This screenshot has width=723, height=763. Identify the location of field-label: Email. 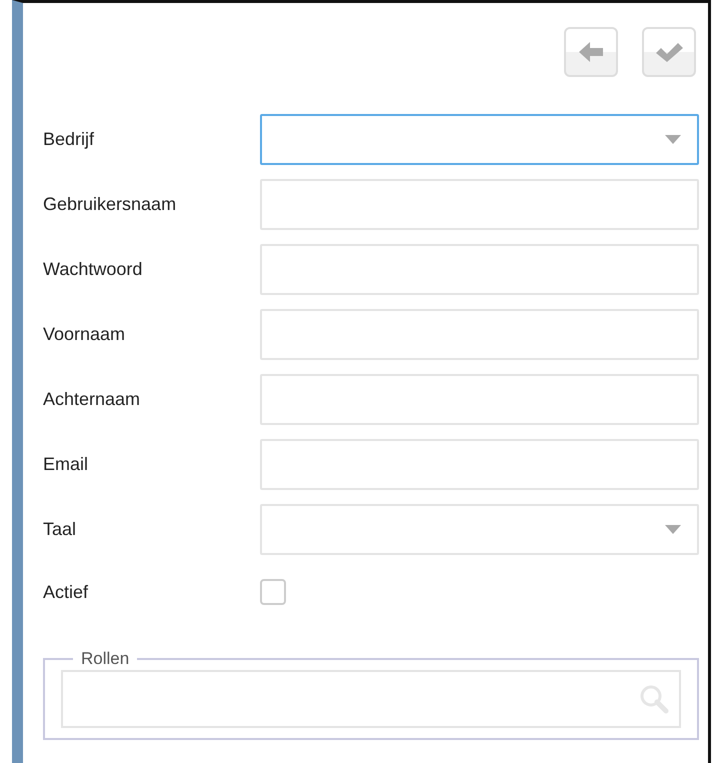
(66, 464).